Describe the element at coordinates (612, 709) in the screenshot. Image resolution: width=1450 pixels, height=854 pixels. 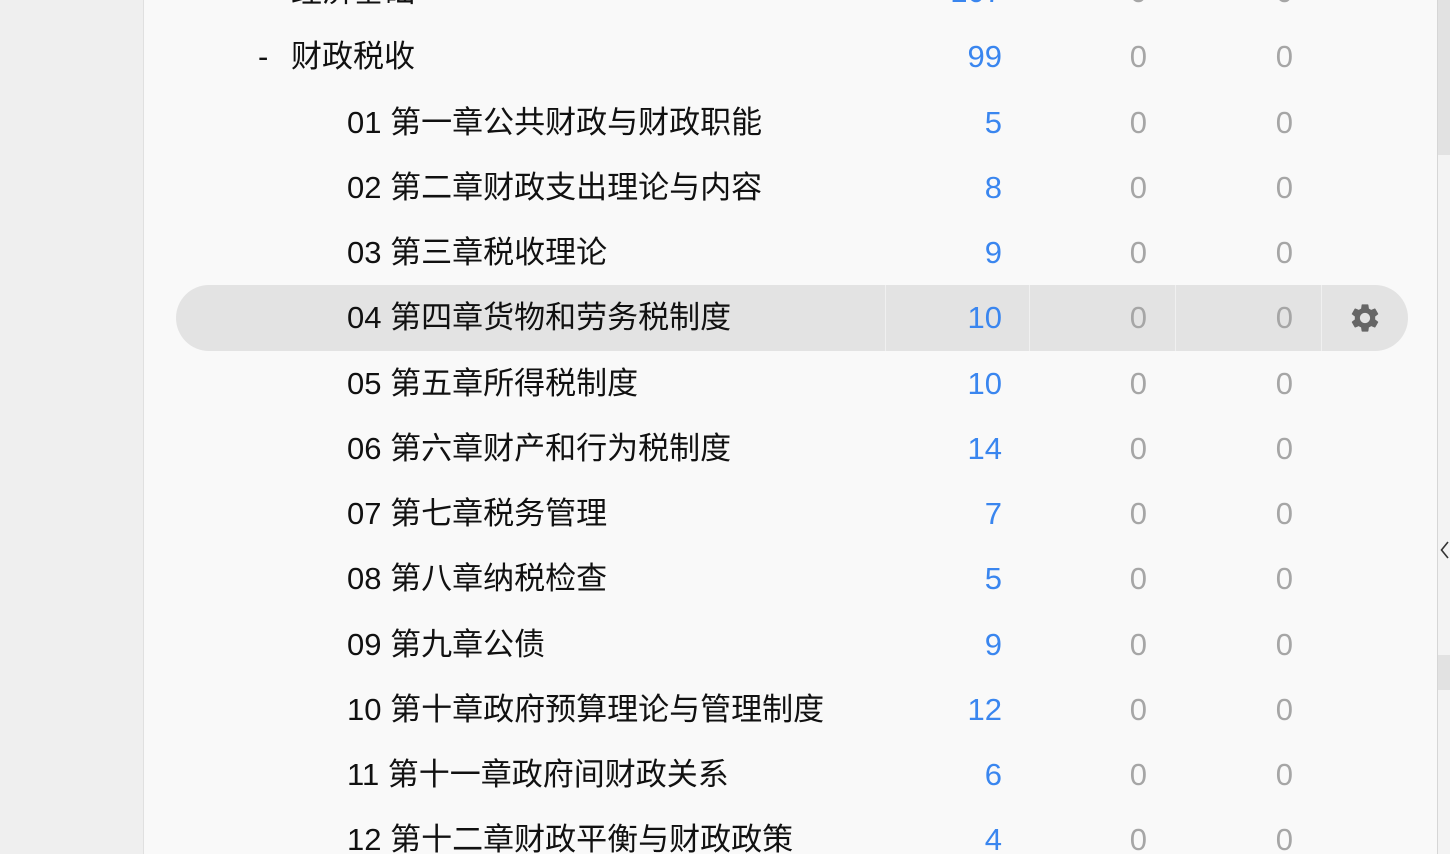
I see `deck-name: 10 第十章政府预算理论与管理制度` at that location.